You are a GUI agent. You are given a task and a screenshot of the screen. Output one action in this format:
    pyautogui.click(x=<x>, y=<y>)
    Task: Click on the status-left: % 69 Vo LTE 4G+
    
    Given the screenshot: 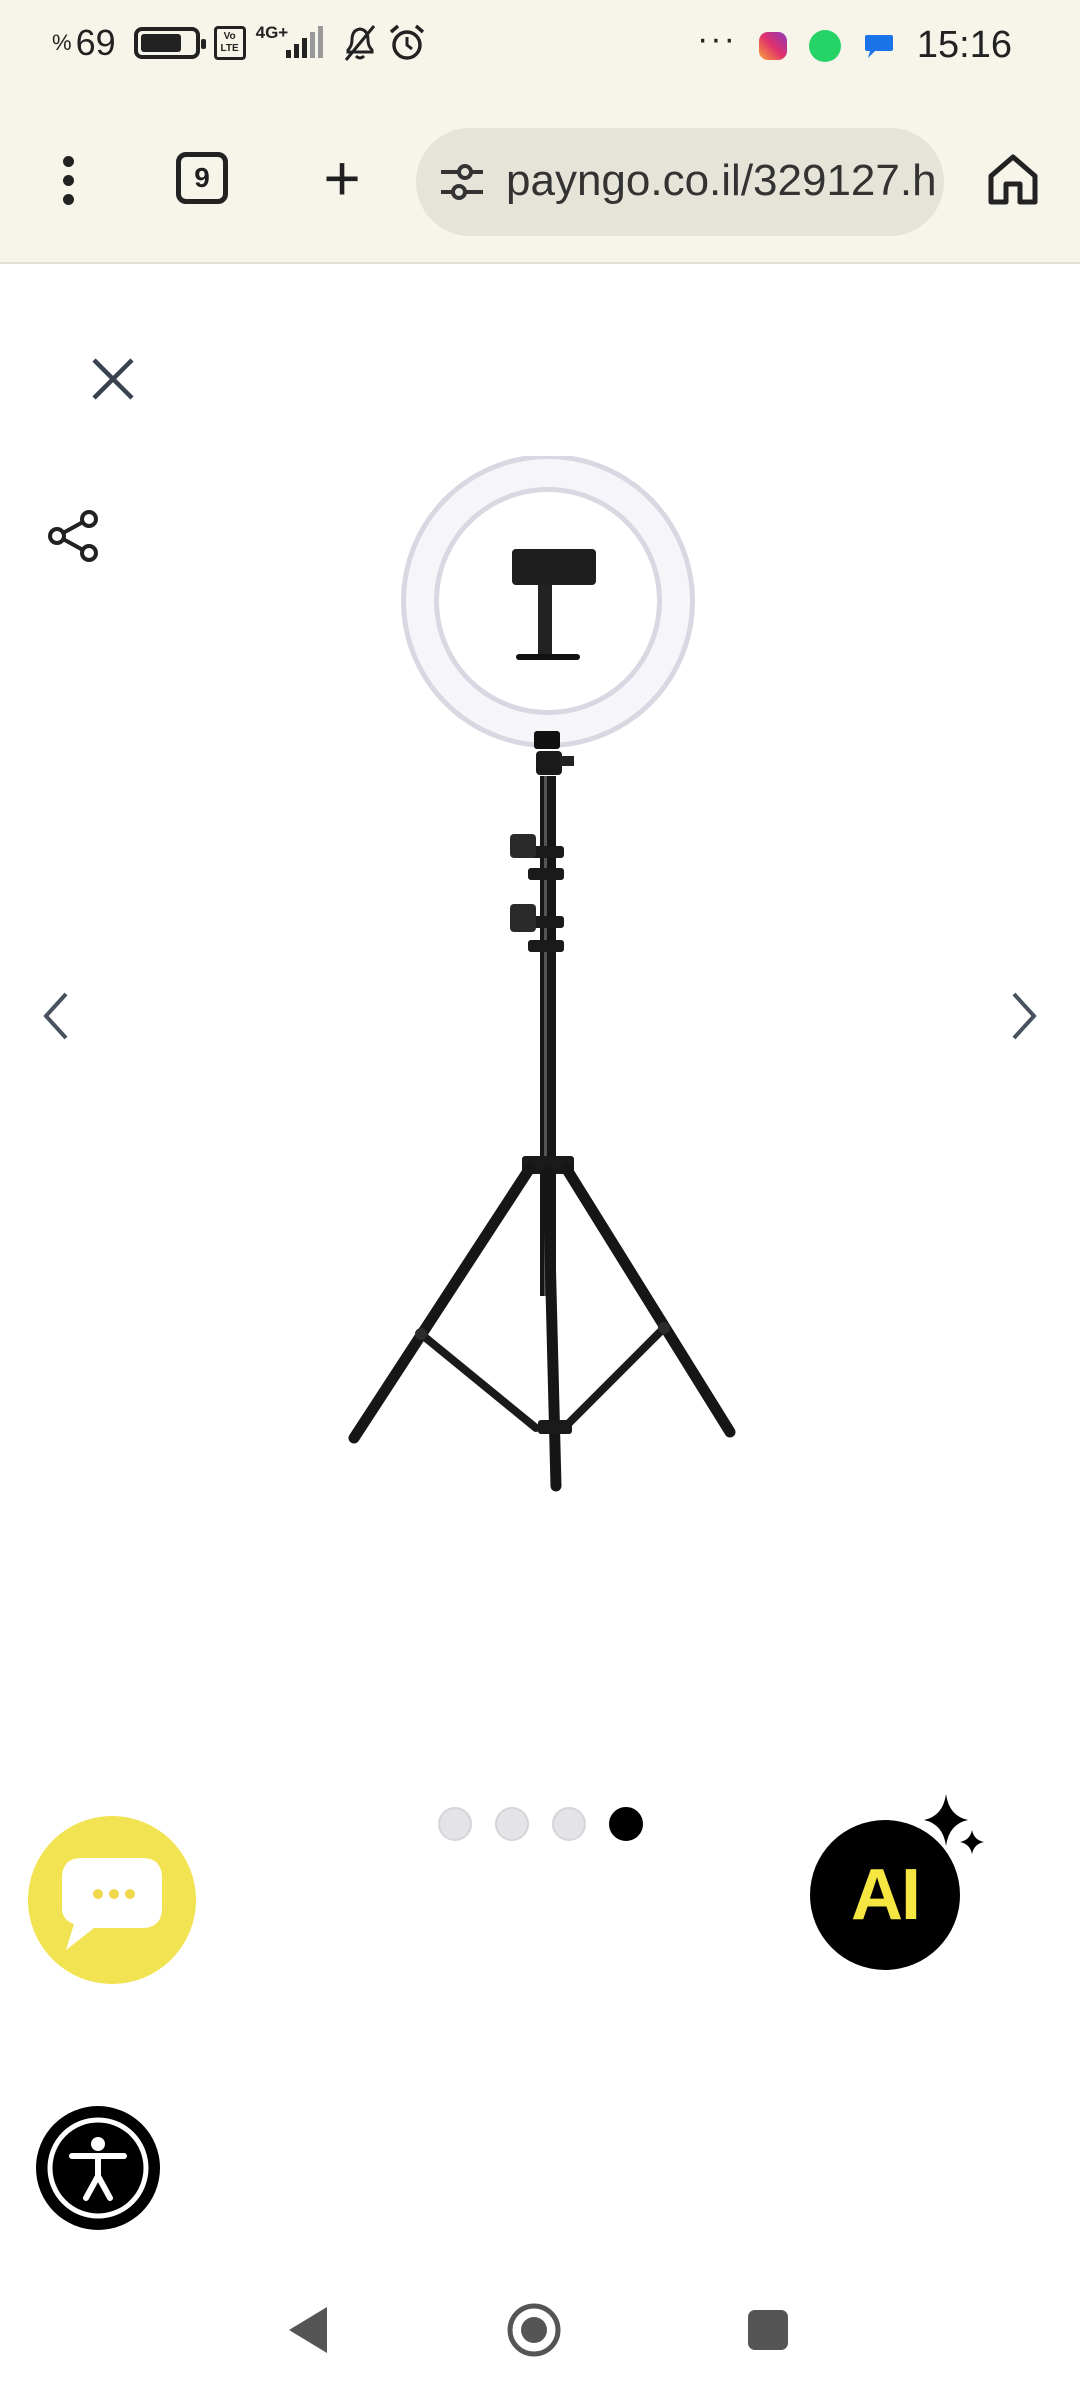 What is the action you would take?
    pyautogui.click(x=239, y=43)
    